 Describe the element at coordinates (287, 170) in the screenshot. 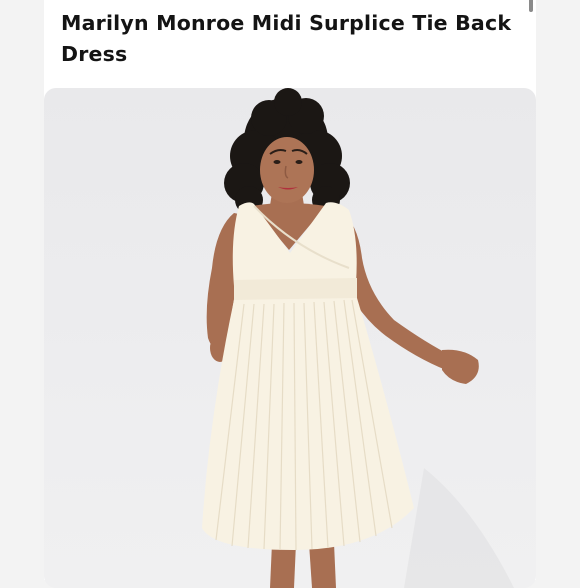

I see `model-face` at that location.